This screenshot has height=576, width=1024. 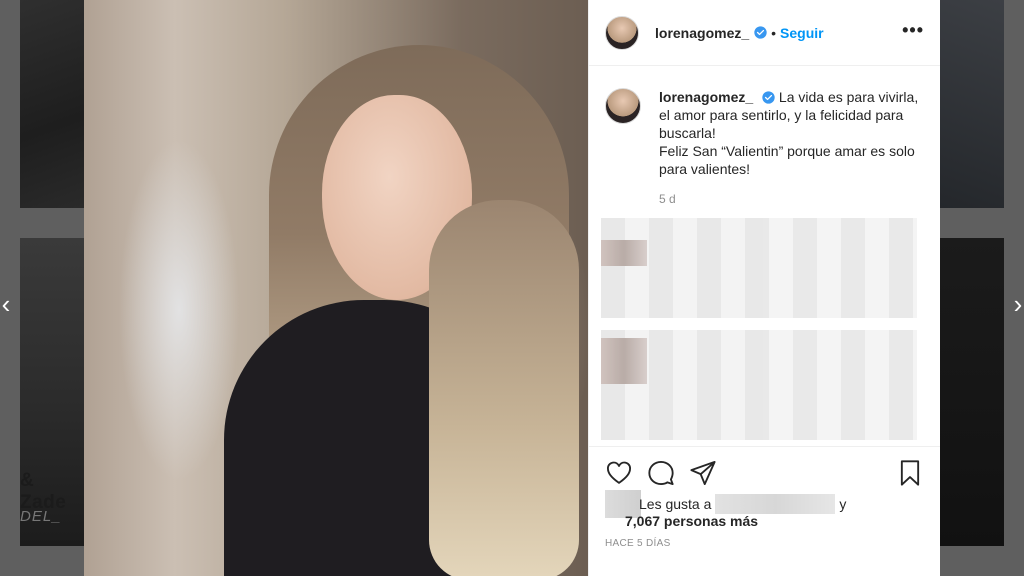 What do you see at coordinates (675, 504) in the screenshot?
I see `likes-prefix: Les gusta a` at bounding box center [675, 504].